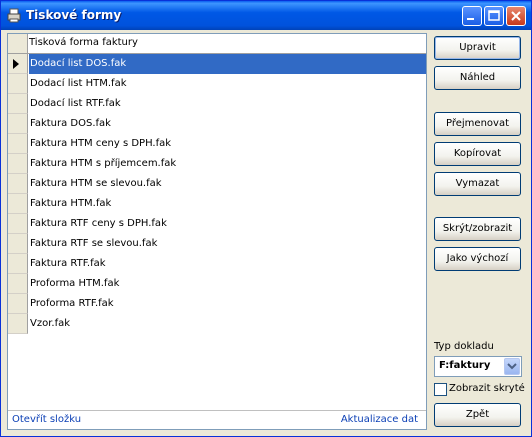 This screenshot has height=437, width=532. I want to click on delete-button: Vymazat, so click(477, 184).